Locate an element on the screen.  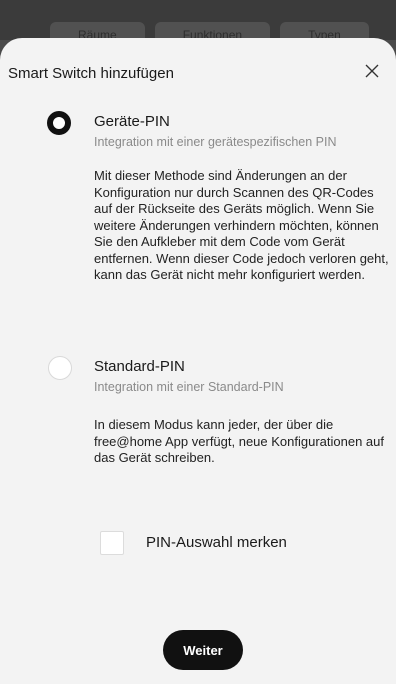
radio-device-pin is located at coordinates (59, 123).